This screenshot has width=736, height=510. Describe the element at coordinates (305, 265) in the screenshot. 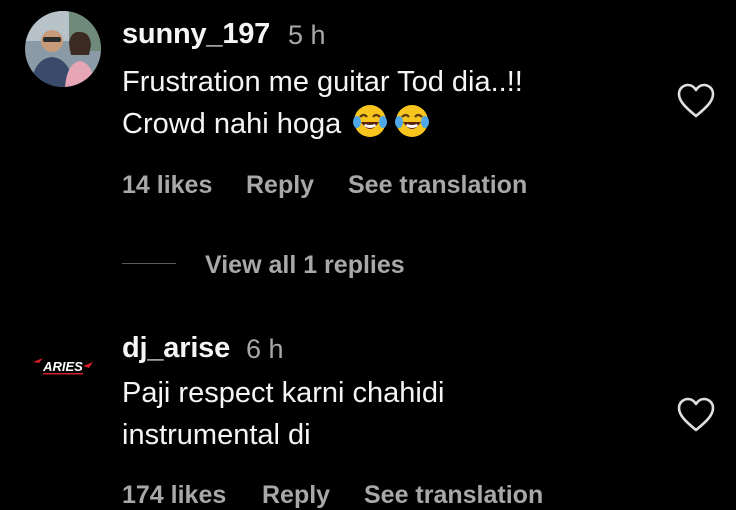

I see `view-replies-button: View all 1 replies` at that location.